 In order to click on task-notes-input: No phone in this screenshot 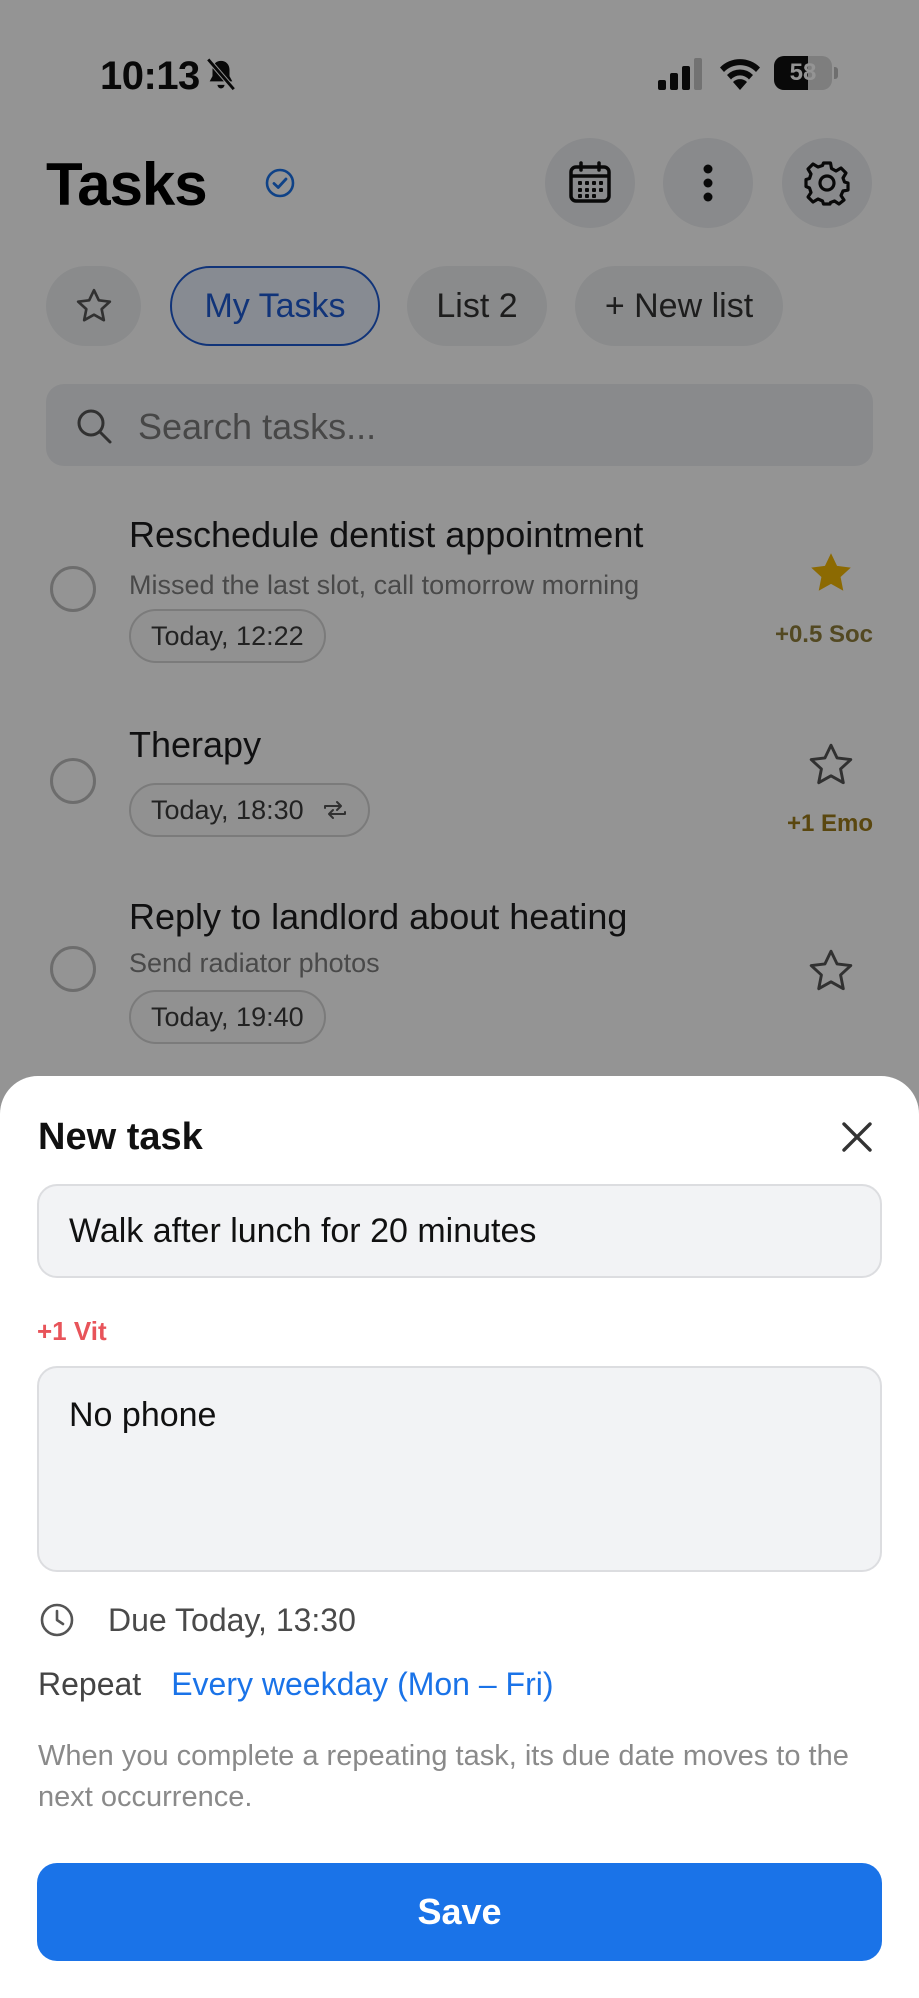, I will do `click(459, 1469)`.